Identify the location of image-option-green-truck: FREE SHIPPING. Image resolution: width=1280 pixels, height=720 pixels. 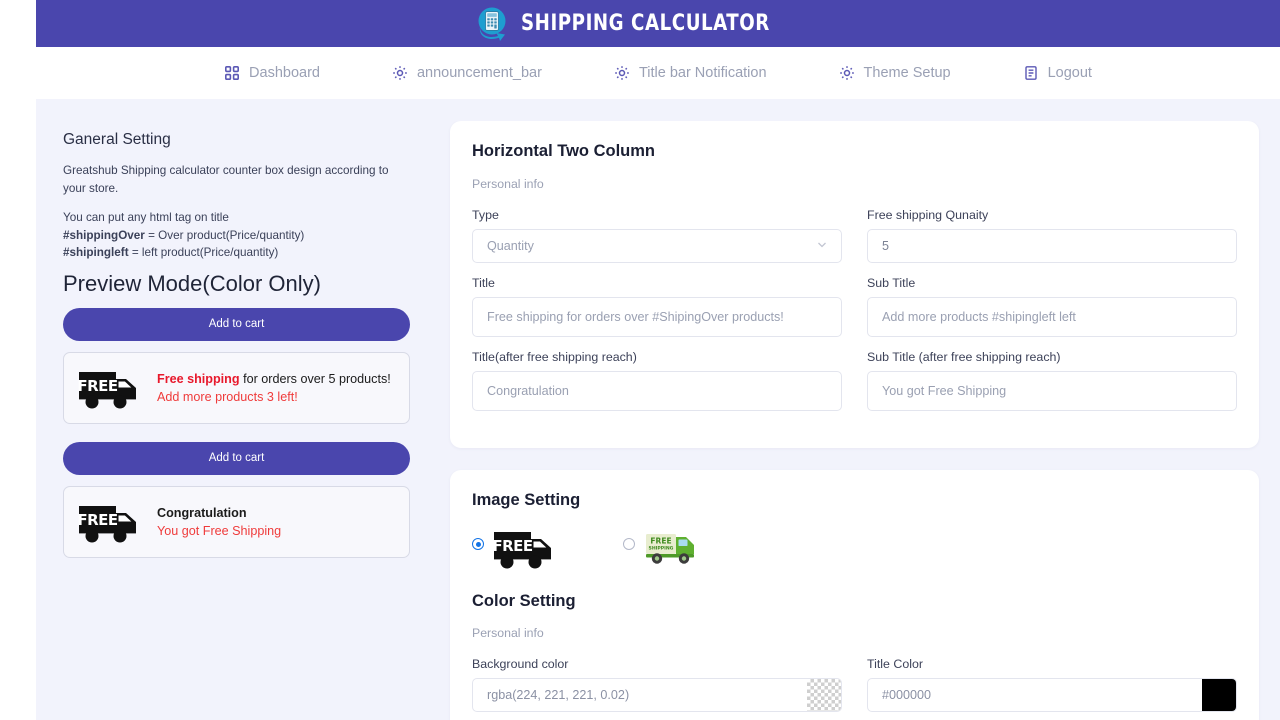
(663, 546).